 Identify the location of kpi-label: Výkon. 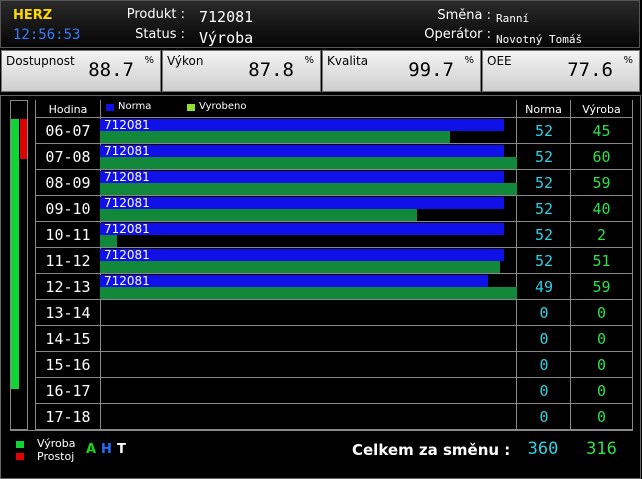
(185, 61).